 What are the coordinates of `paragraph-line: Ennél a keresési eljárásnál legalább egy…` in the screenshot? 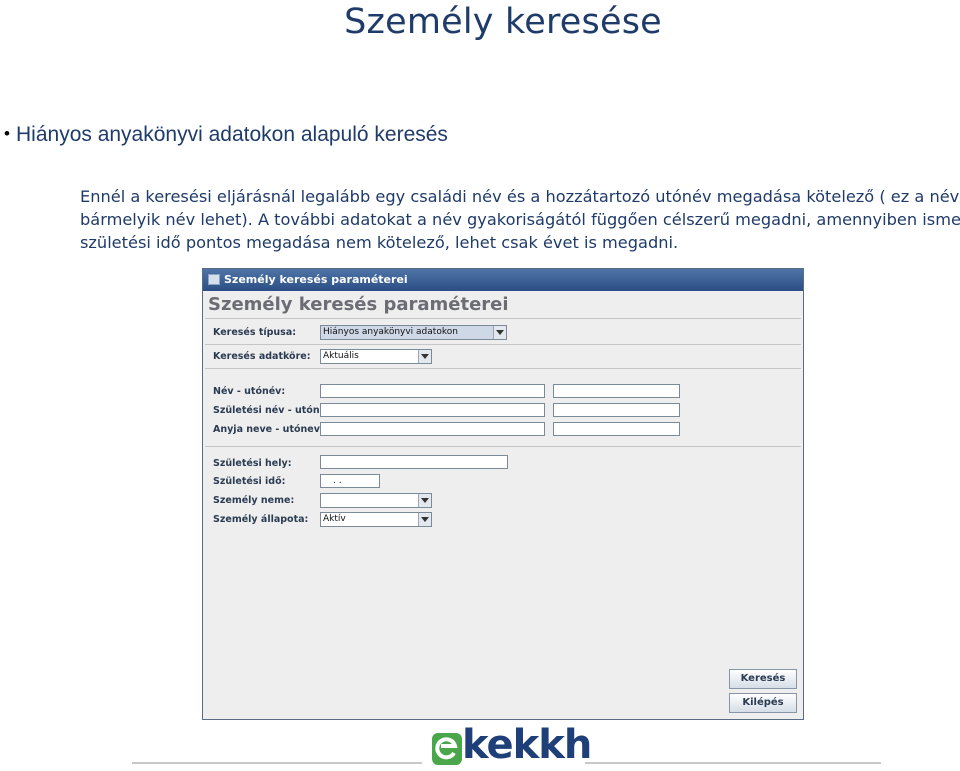 It's located at (520, 196).